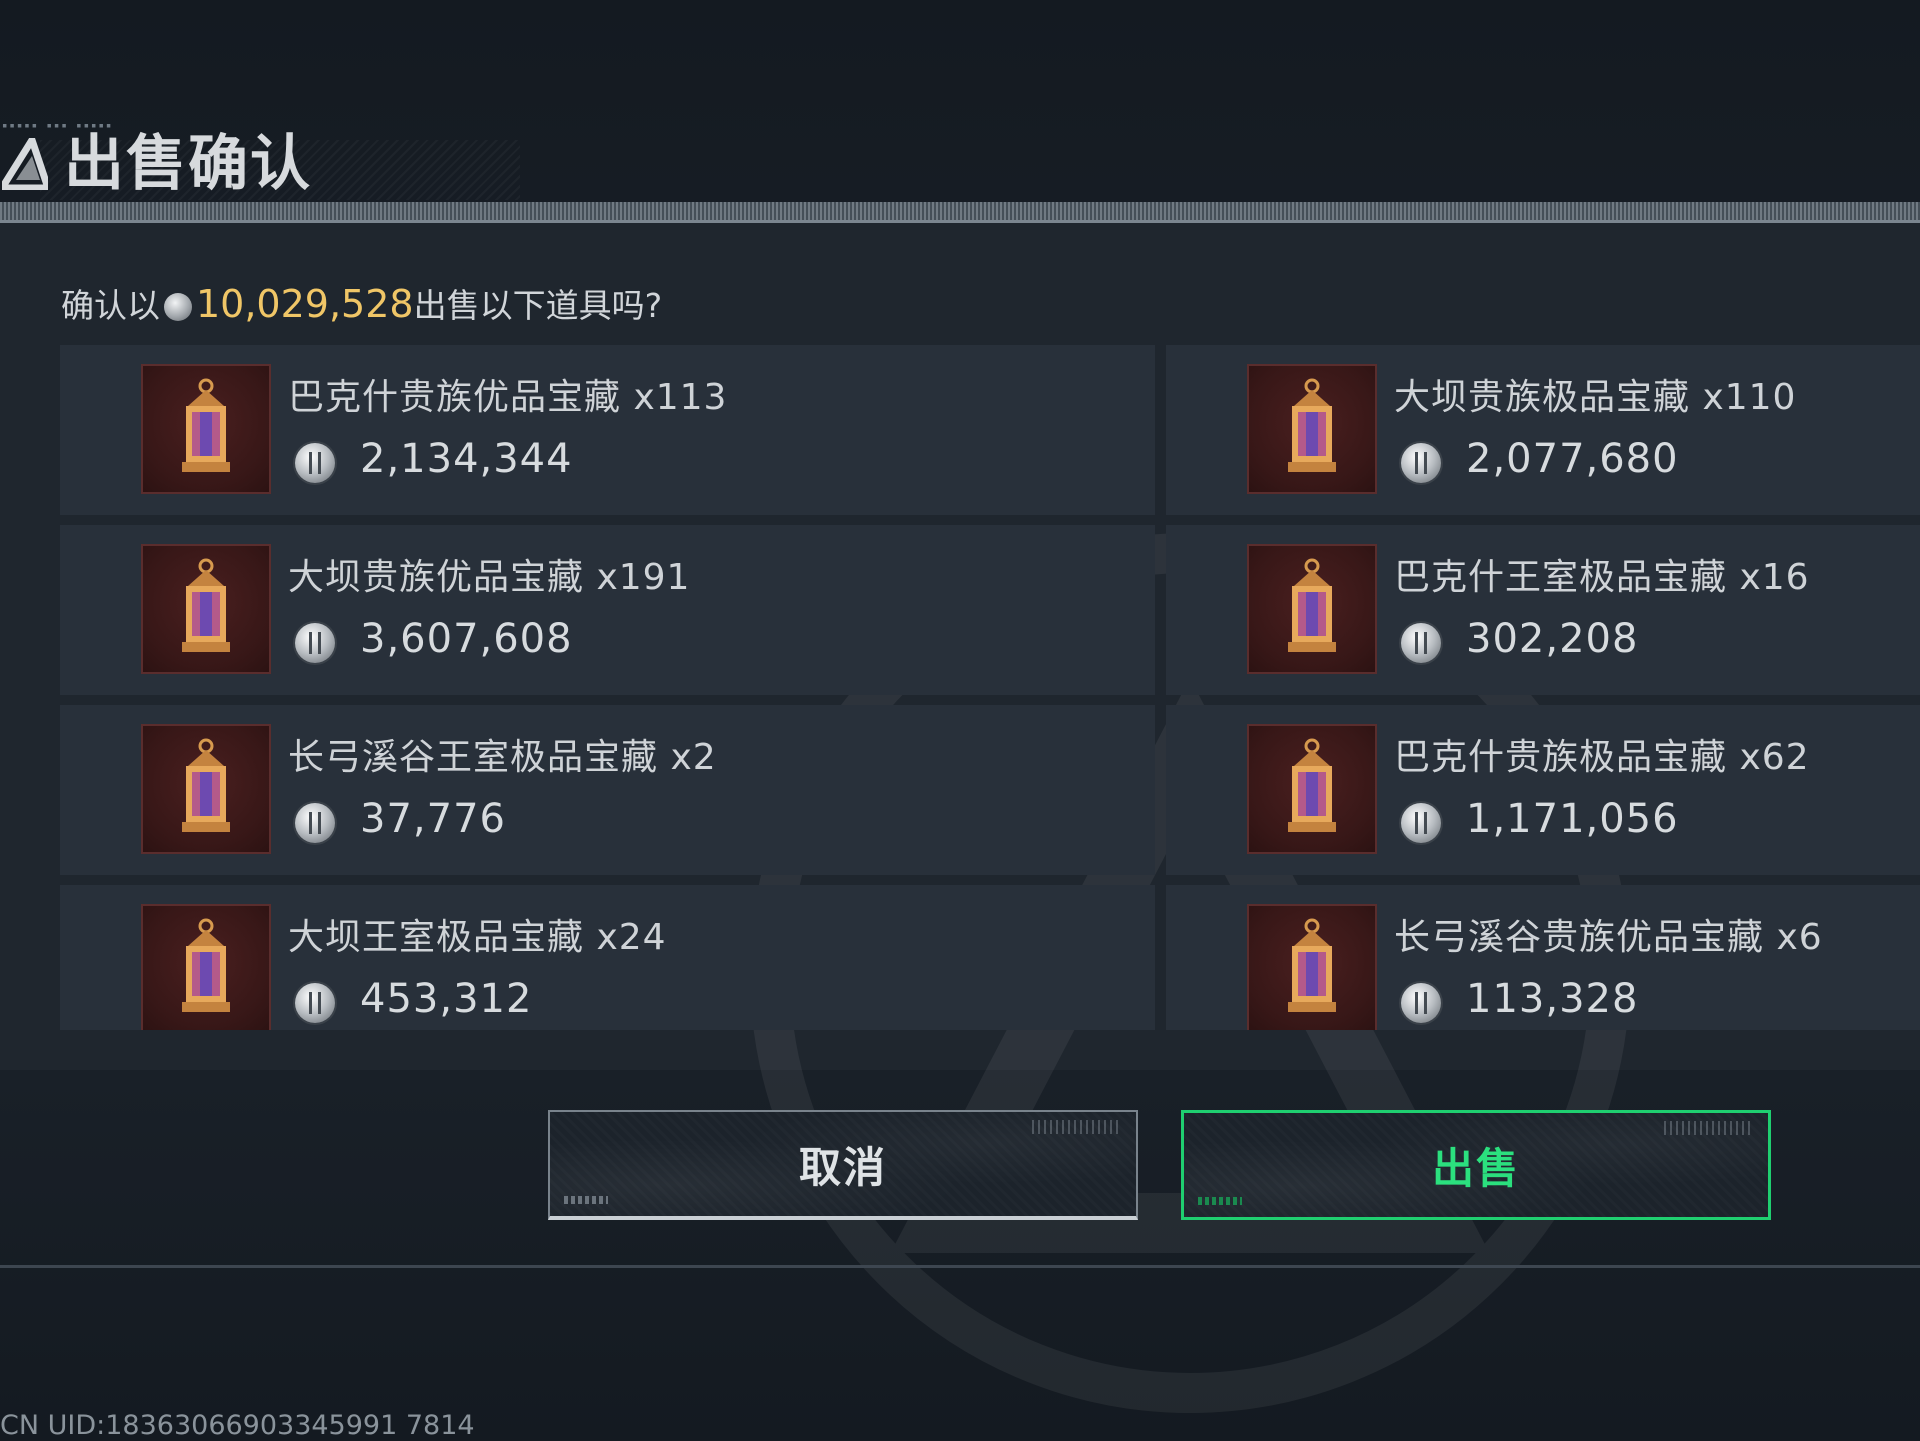  I want to click on item-price: 453,312, so click(446, 999).